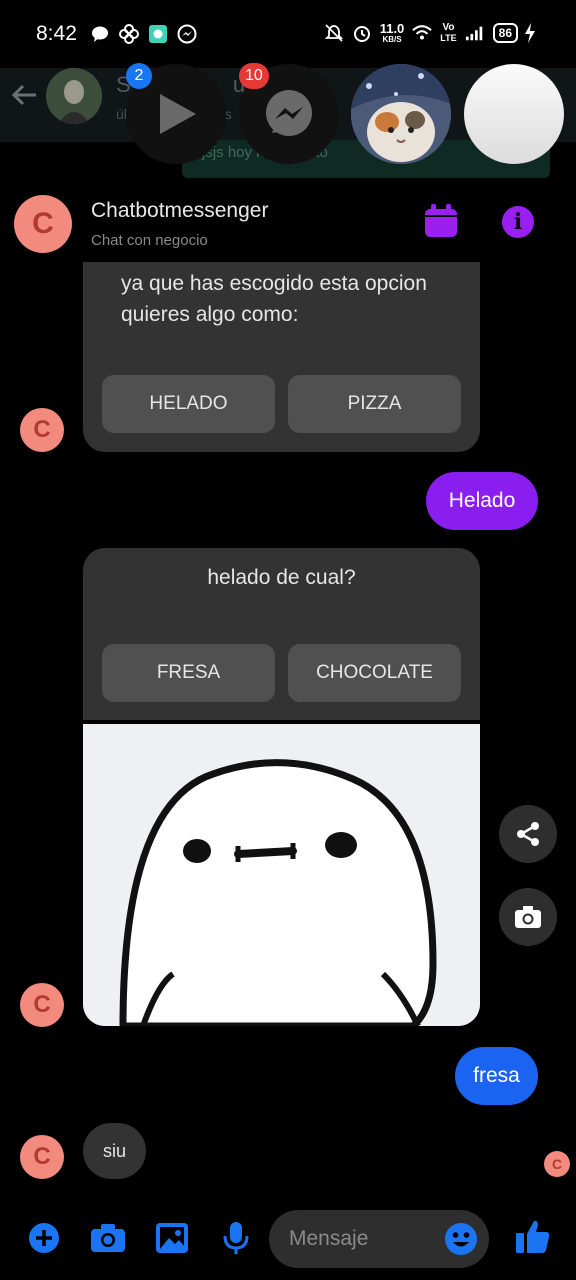 Image resolution: width=576 pixels, height=1280 pixels. I want to click on alarm-icon, so click(362, 33).